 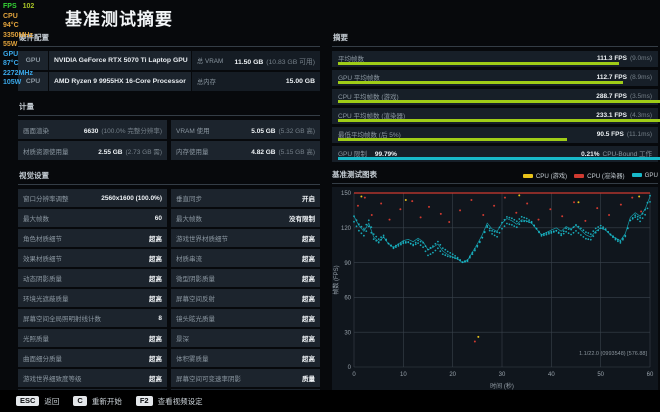 I want to click on setting-label: 体积雾质量, so click(x=192, y=359).